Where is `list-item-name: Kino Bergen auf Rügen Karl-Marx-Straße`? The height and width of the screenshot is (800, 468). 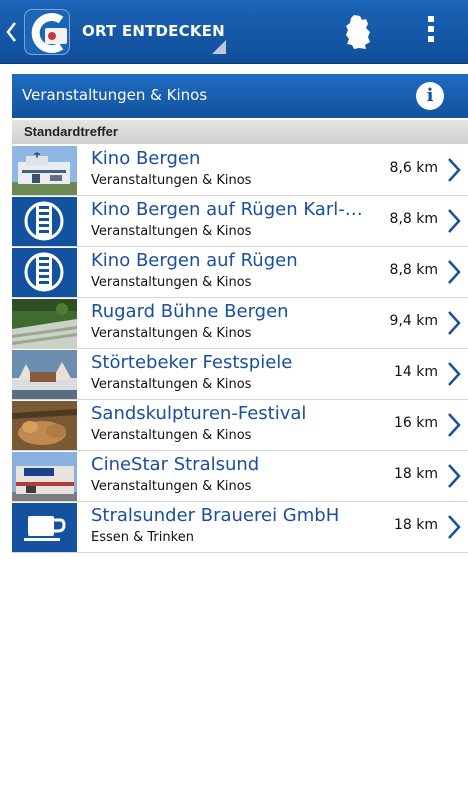
list-item-name: Kino Bergen auf Rügen Karl-Marx-Straße is located at coordinates (231, 209).